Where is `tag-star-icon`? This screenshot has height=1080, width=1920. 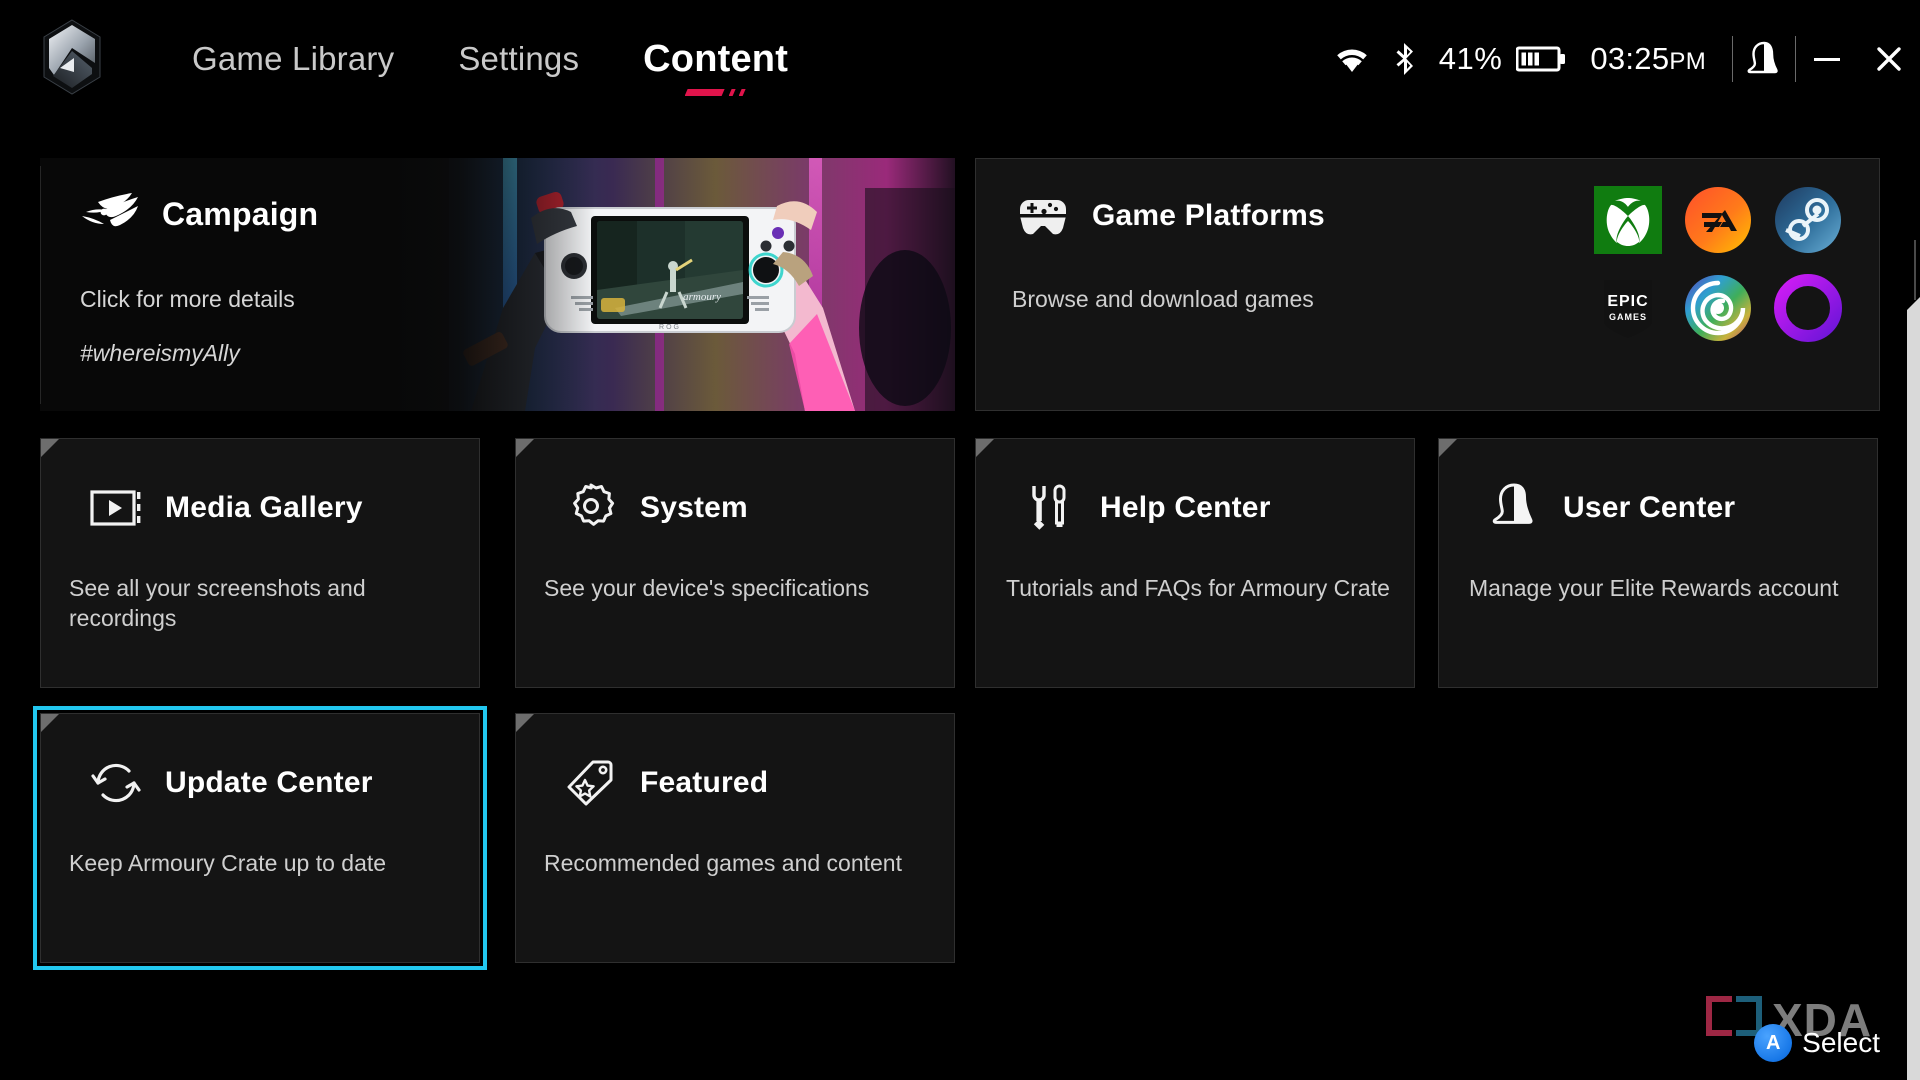 tag-star-icon is located at coordinates (591, 783).